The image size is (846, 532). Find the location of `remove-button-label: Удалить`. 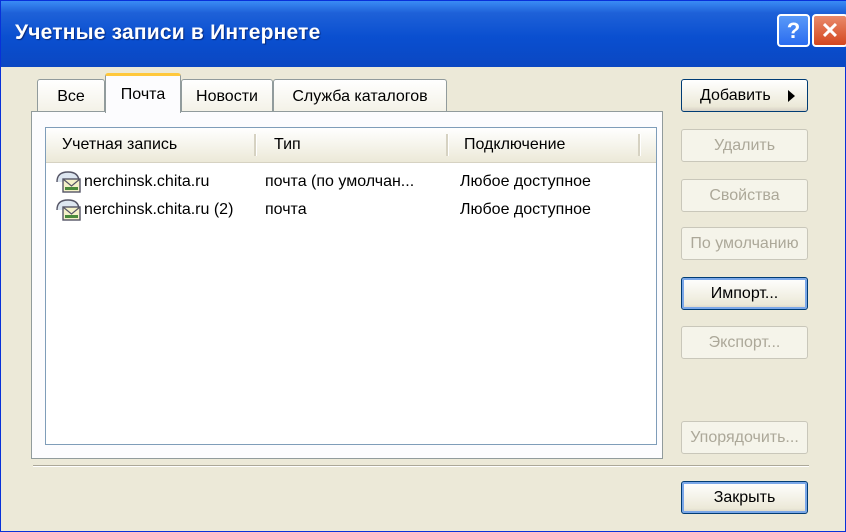

remove-button-label: Удалить is located at coordinates (744, 145).